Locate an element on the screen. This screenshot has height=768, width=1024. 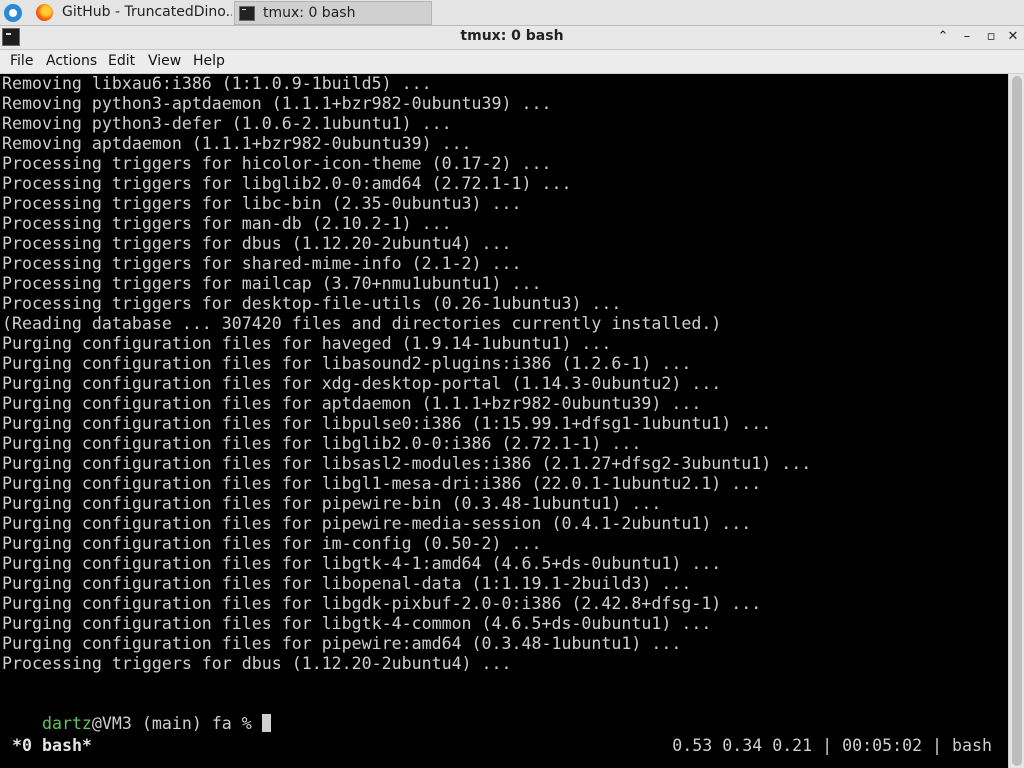
firefox-icon is located at coordinates (44, 12).